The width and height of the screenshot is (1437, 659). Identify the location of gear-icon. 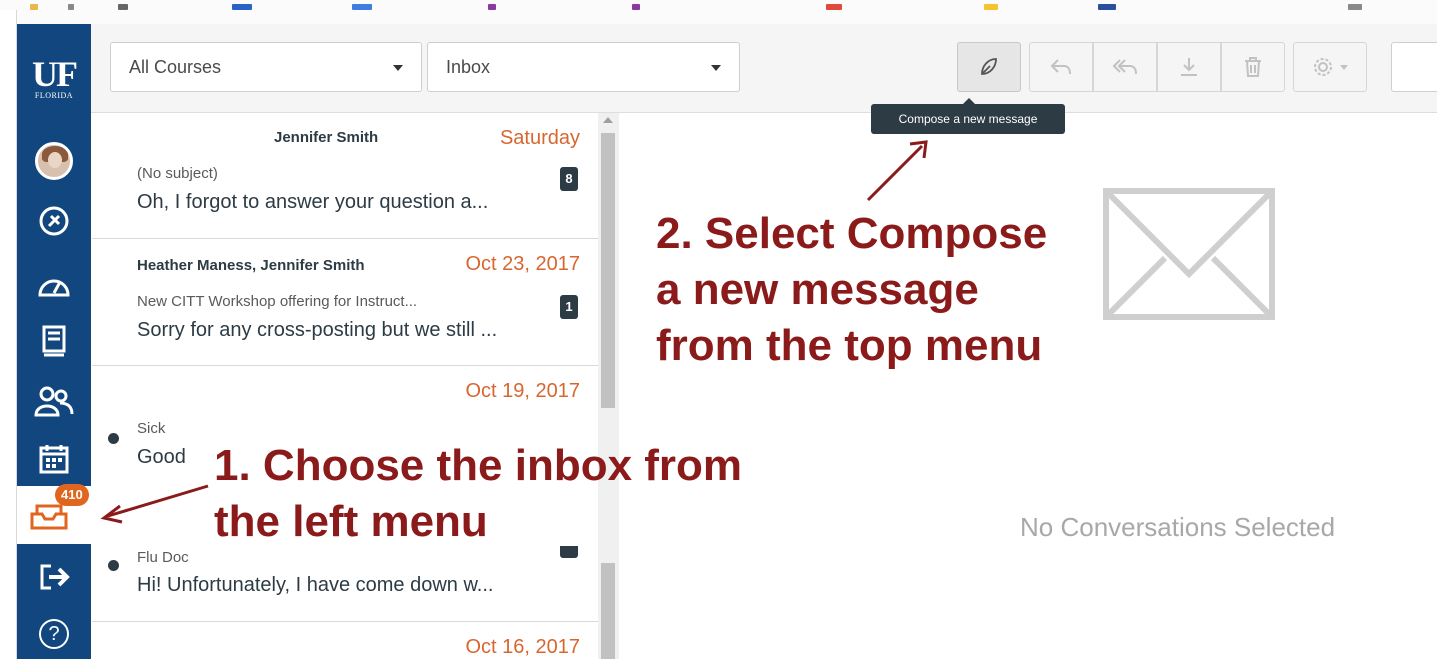
(1323, 67).